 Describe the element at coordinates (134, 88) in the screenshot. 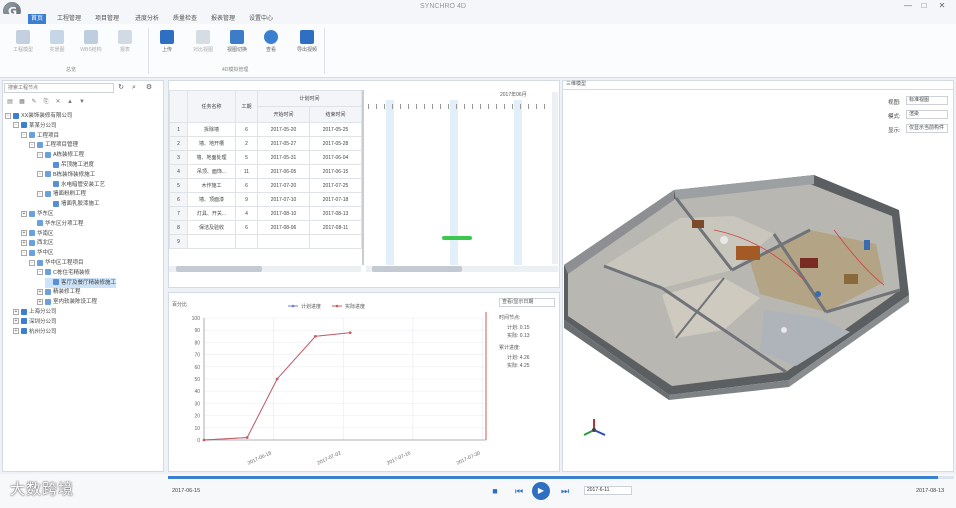

I see `search-icon: ⌕` at that location.